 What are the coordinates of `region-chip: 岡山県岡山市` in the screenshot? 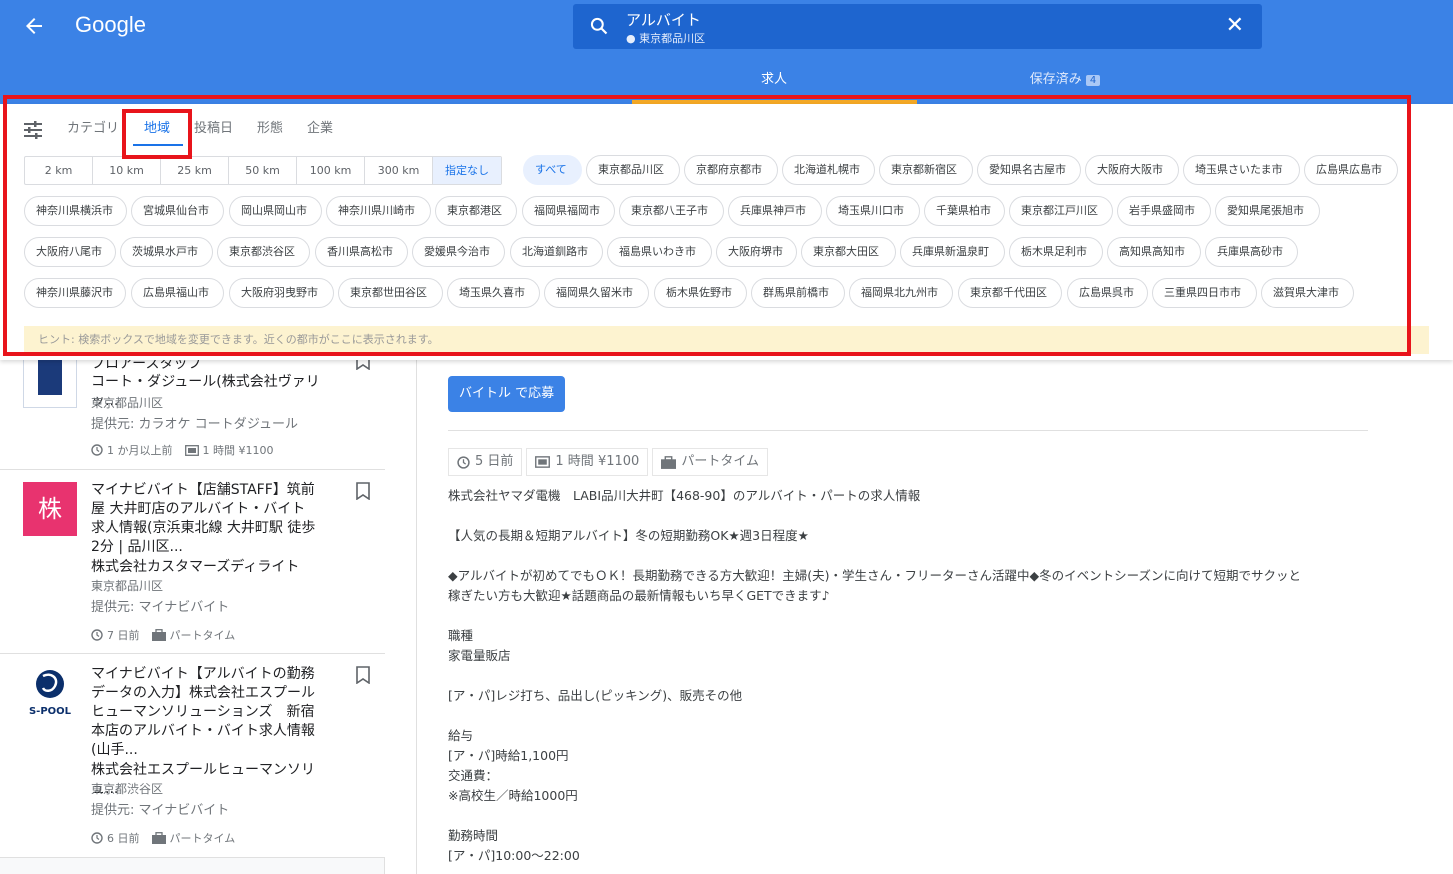 It's located at (275, 211).